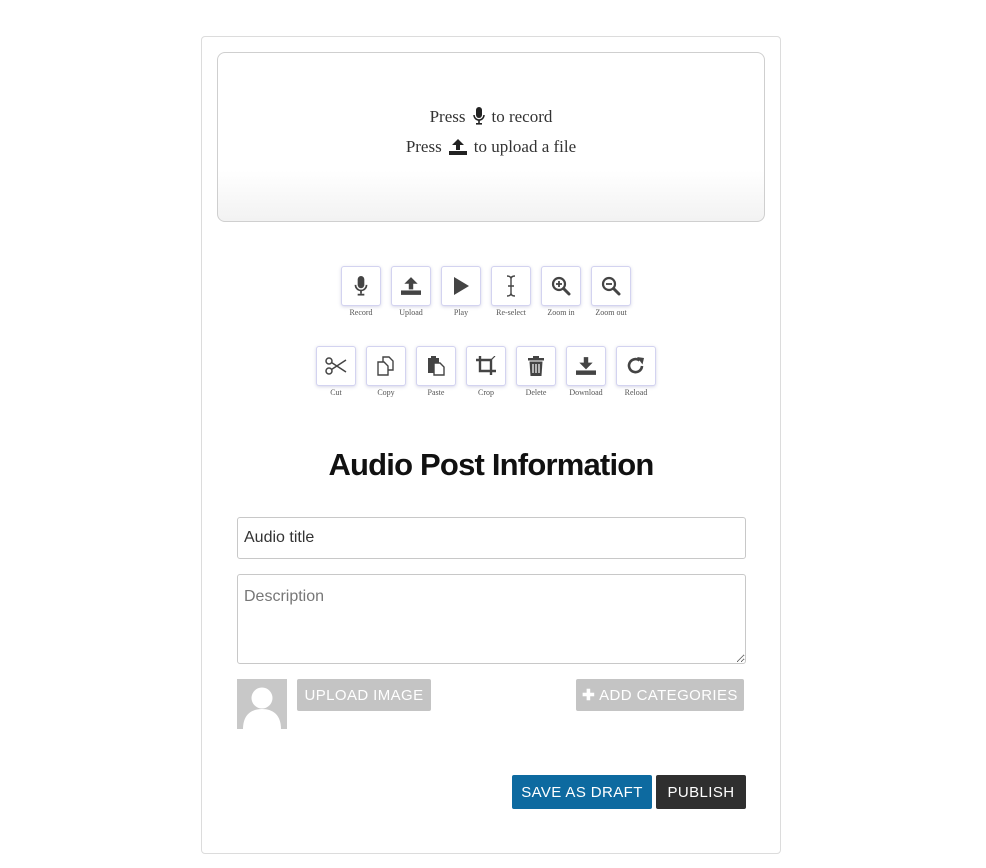 This screenshot has height=868, width=986. I want to click on zoom-out-label: Zoom out, so click(611, 312).